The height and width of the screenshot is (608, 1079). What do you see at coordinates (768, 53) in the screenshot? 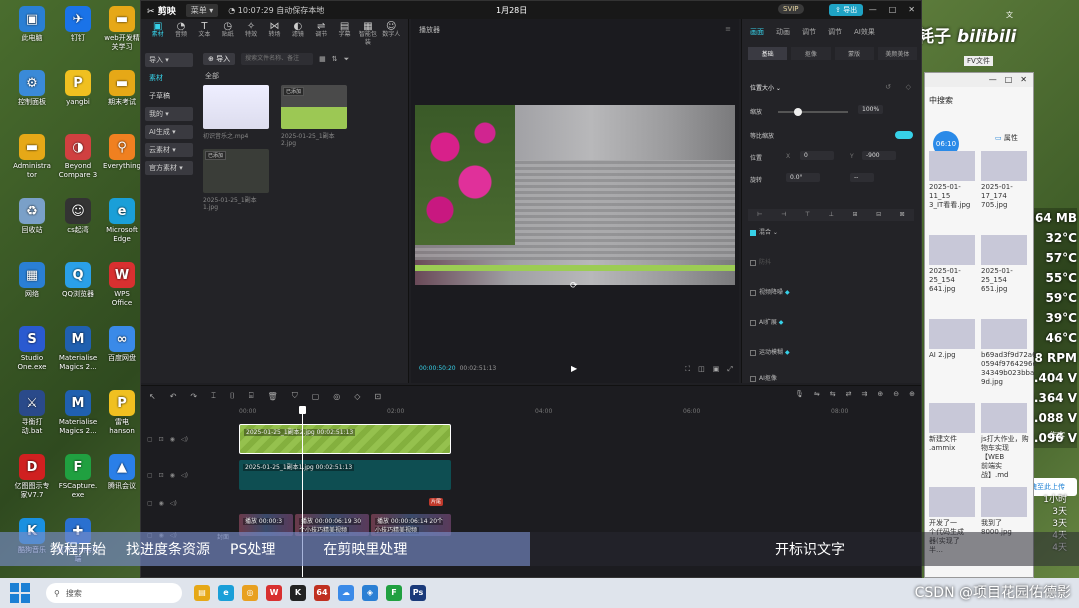
I see `props-sub-tab: 基础` at bounding box center [768, 53].